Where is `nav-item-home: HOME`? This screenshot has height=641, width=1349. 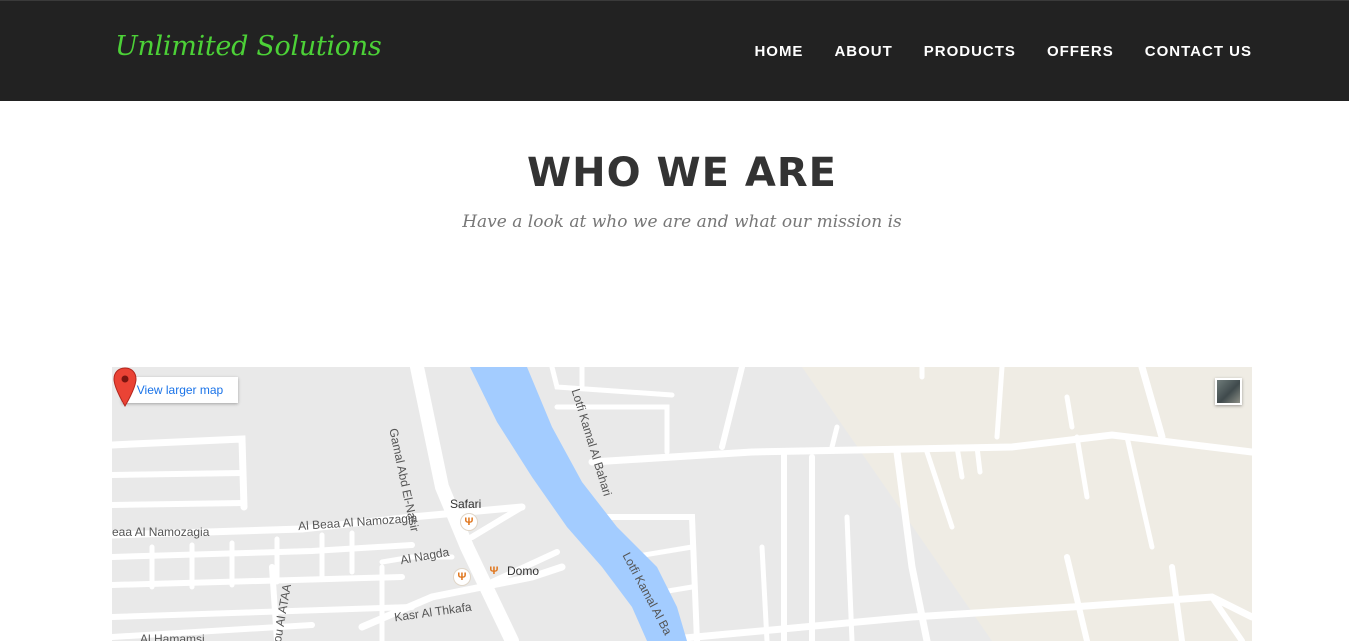 nav-item-home: HOME is located at coordinates (778, 52).